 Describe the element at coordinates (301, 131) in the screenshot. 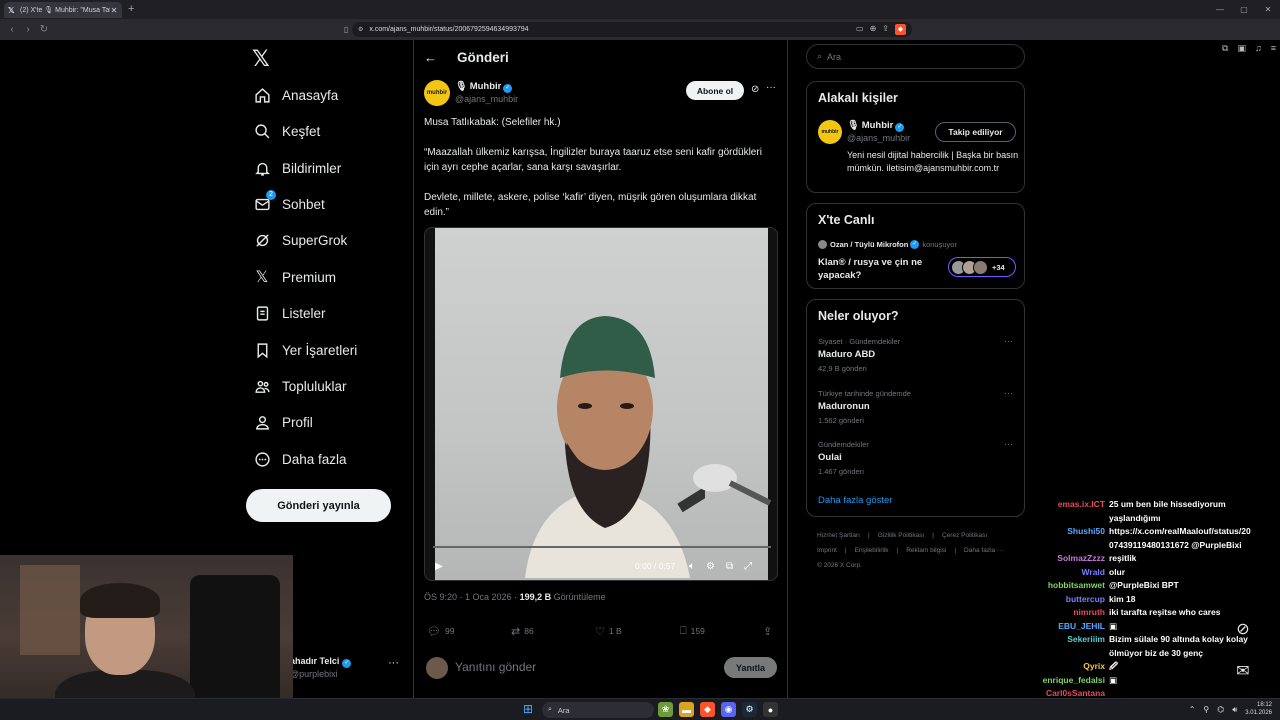

I see `sidebar-item-label: Keşfet` at that location.